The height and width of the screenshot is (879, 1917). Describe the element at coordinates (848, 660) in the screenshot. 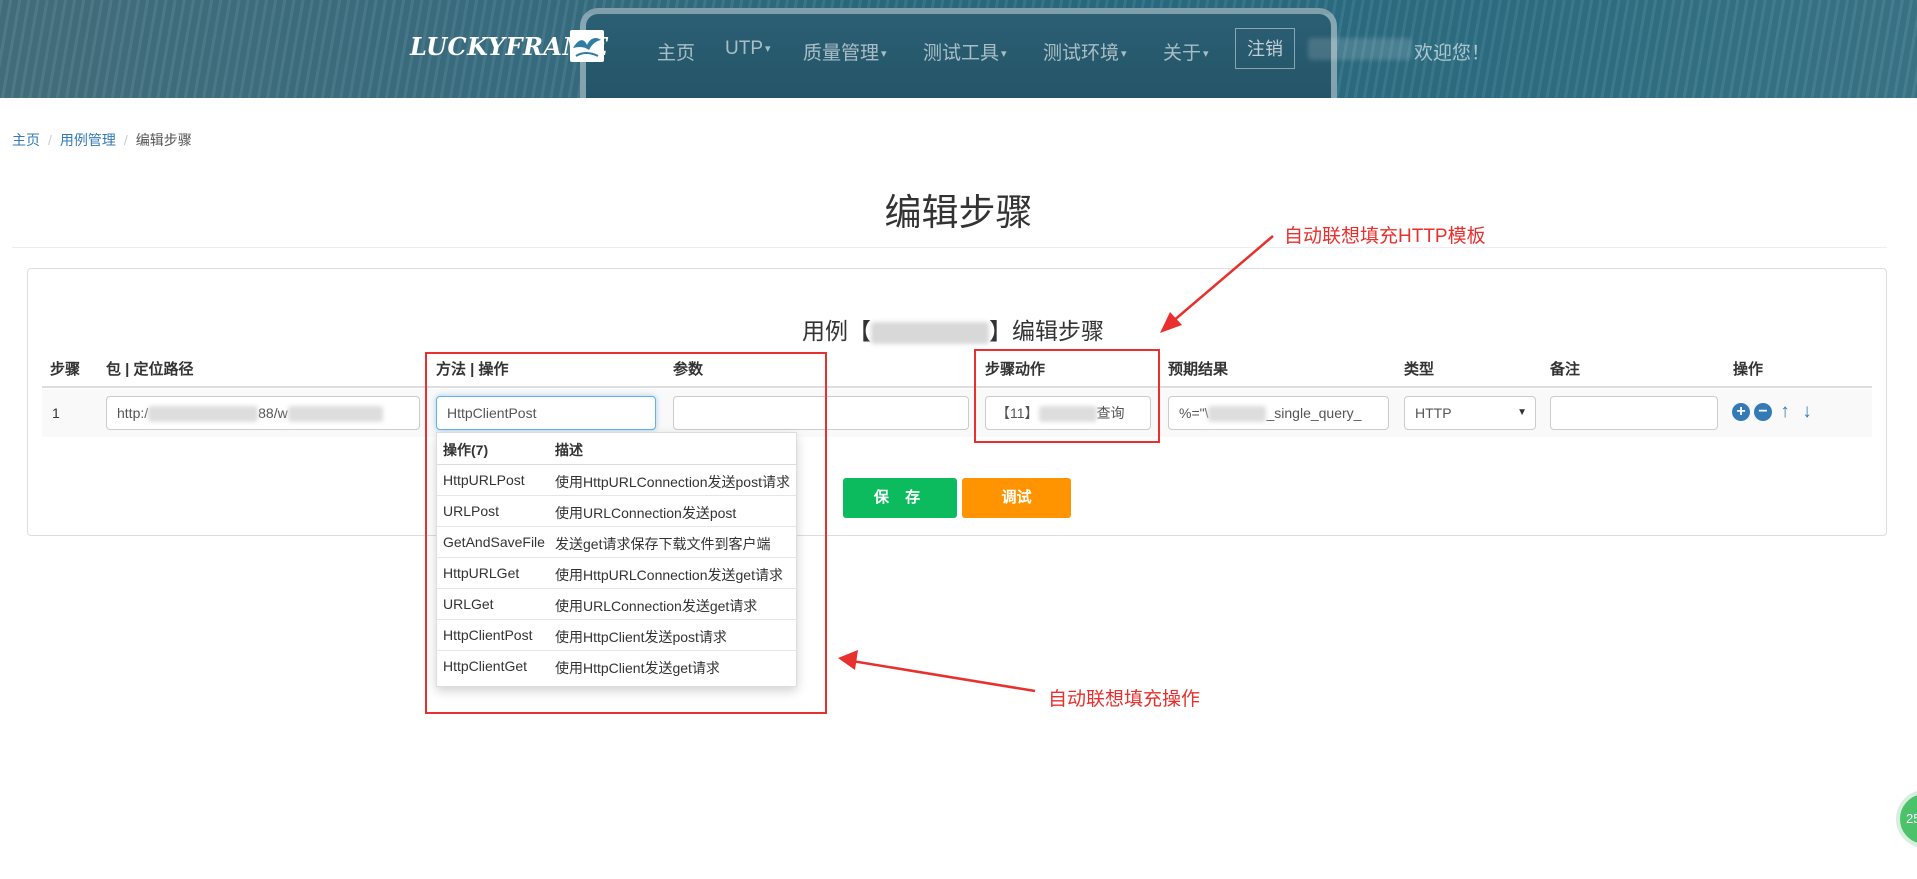

I see `arrow-operation-head` at that location.